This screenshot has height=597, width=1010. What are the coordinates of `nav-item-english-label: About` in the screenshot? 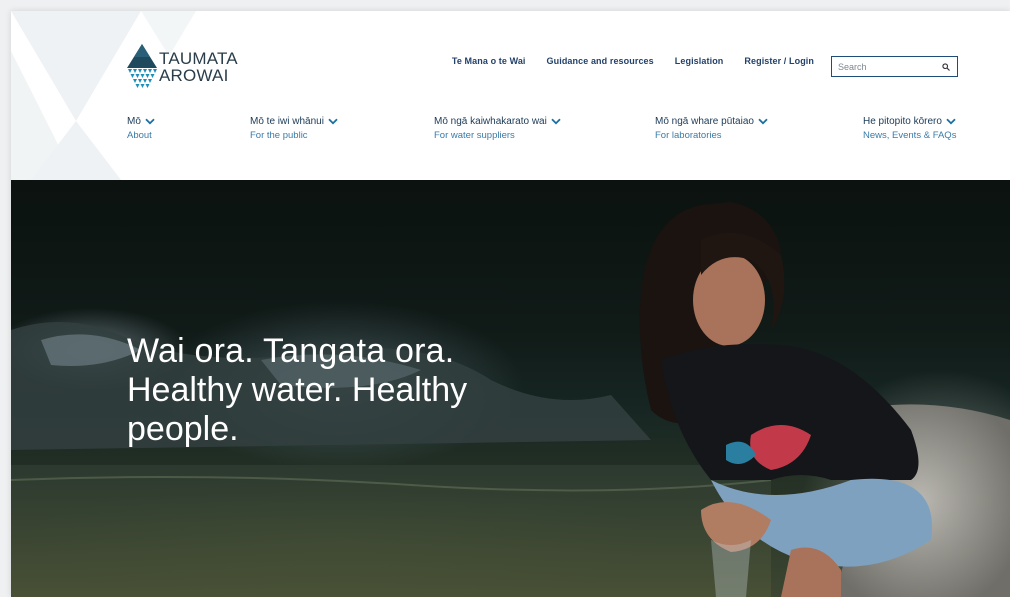 It's located at (139, 135).